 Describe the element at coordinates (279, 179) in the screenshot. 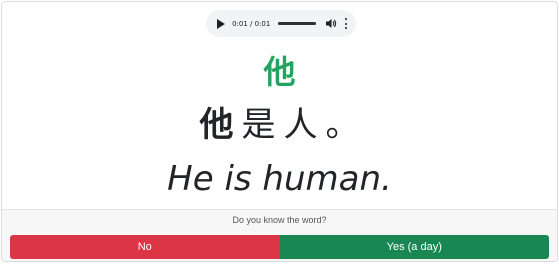

I see `sentence-translation: He is human.` at that location.